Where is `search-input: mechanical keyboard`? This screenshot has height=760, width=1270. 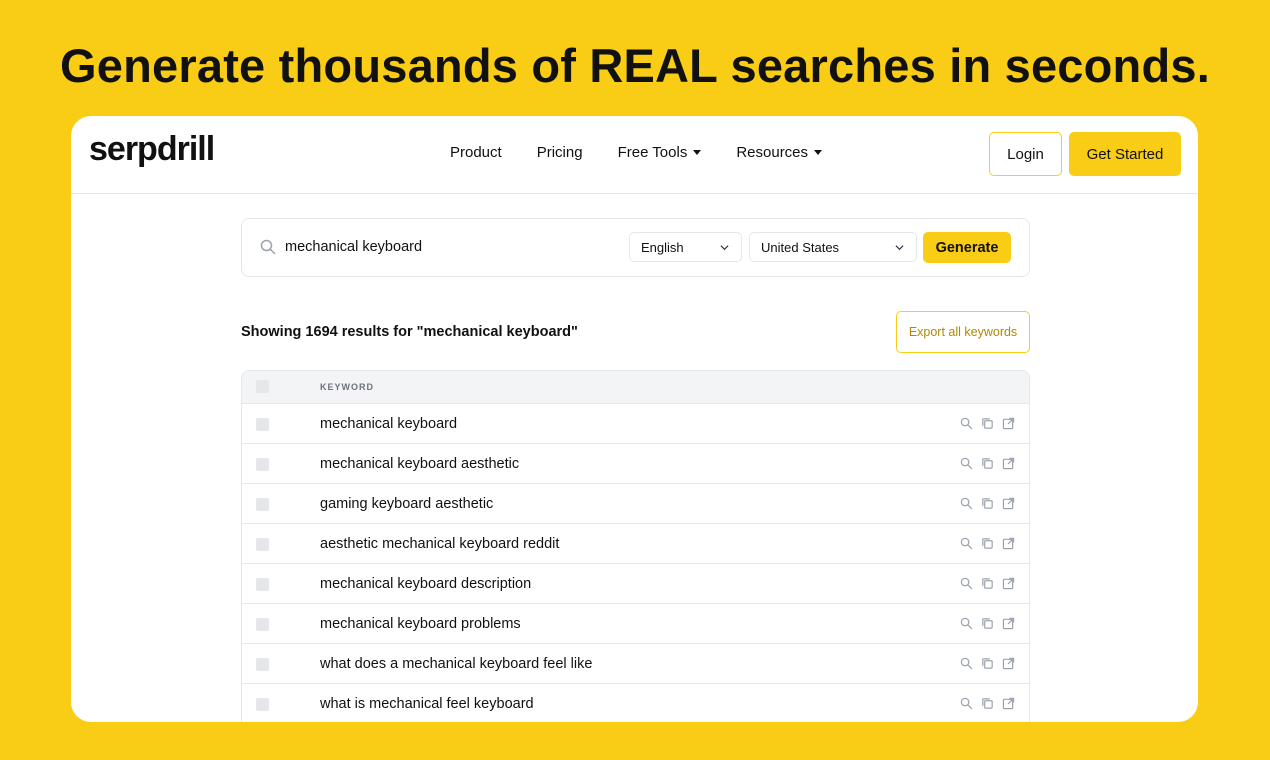 search-input: mechanical keyboard is located at coordinates (353, 247).